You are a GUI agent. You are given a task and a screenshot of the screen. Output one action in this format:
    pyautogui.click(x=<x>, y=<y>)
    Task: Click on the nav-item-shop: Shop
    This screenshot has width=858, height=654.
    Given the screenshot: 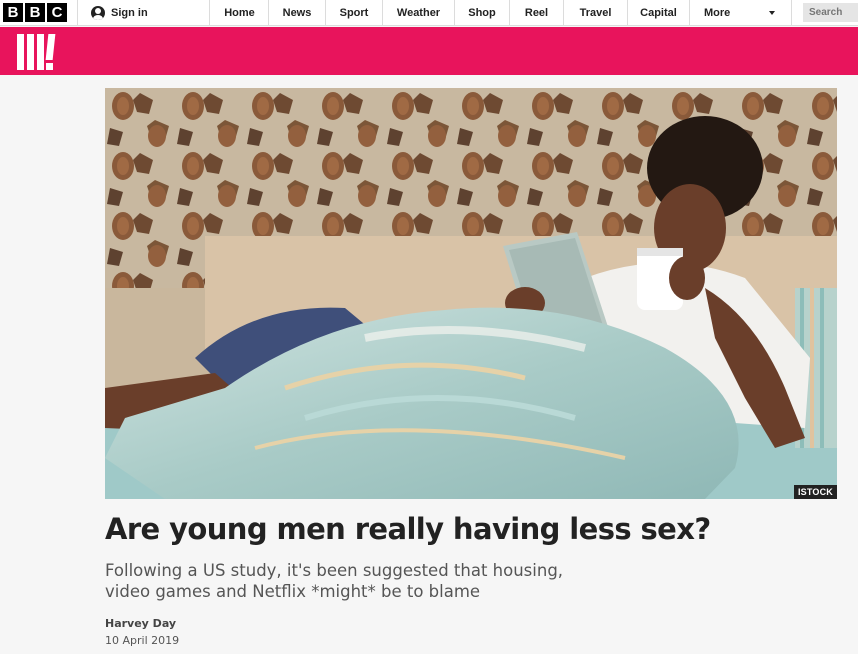 What is the action you would take?
    pyautogui.click(x=482, y=13)
    